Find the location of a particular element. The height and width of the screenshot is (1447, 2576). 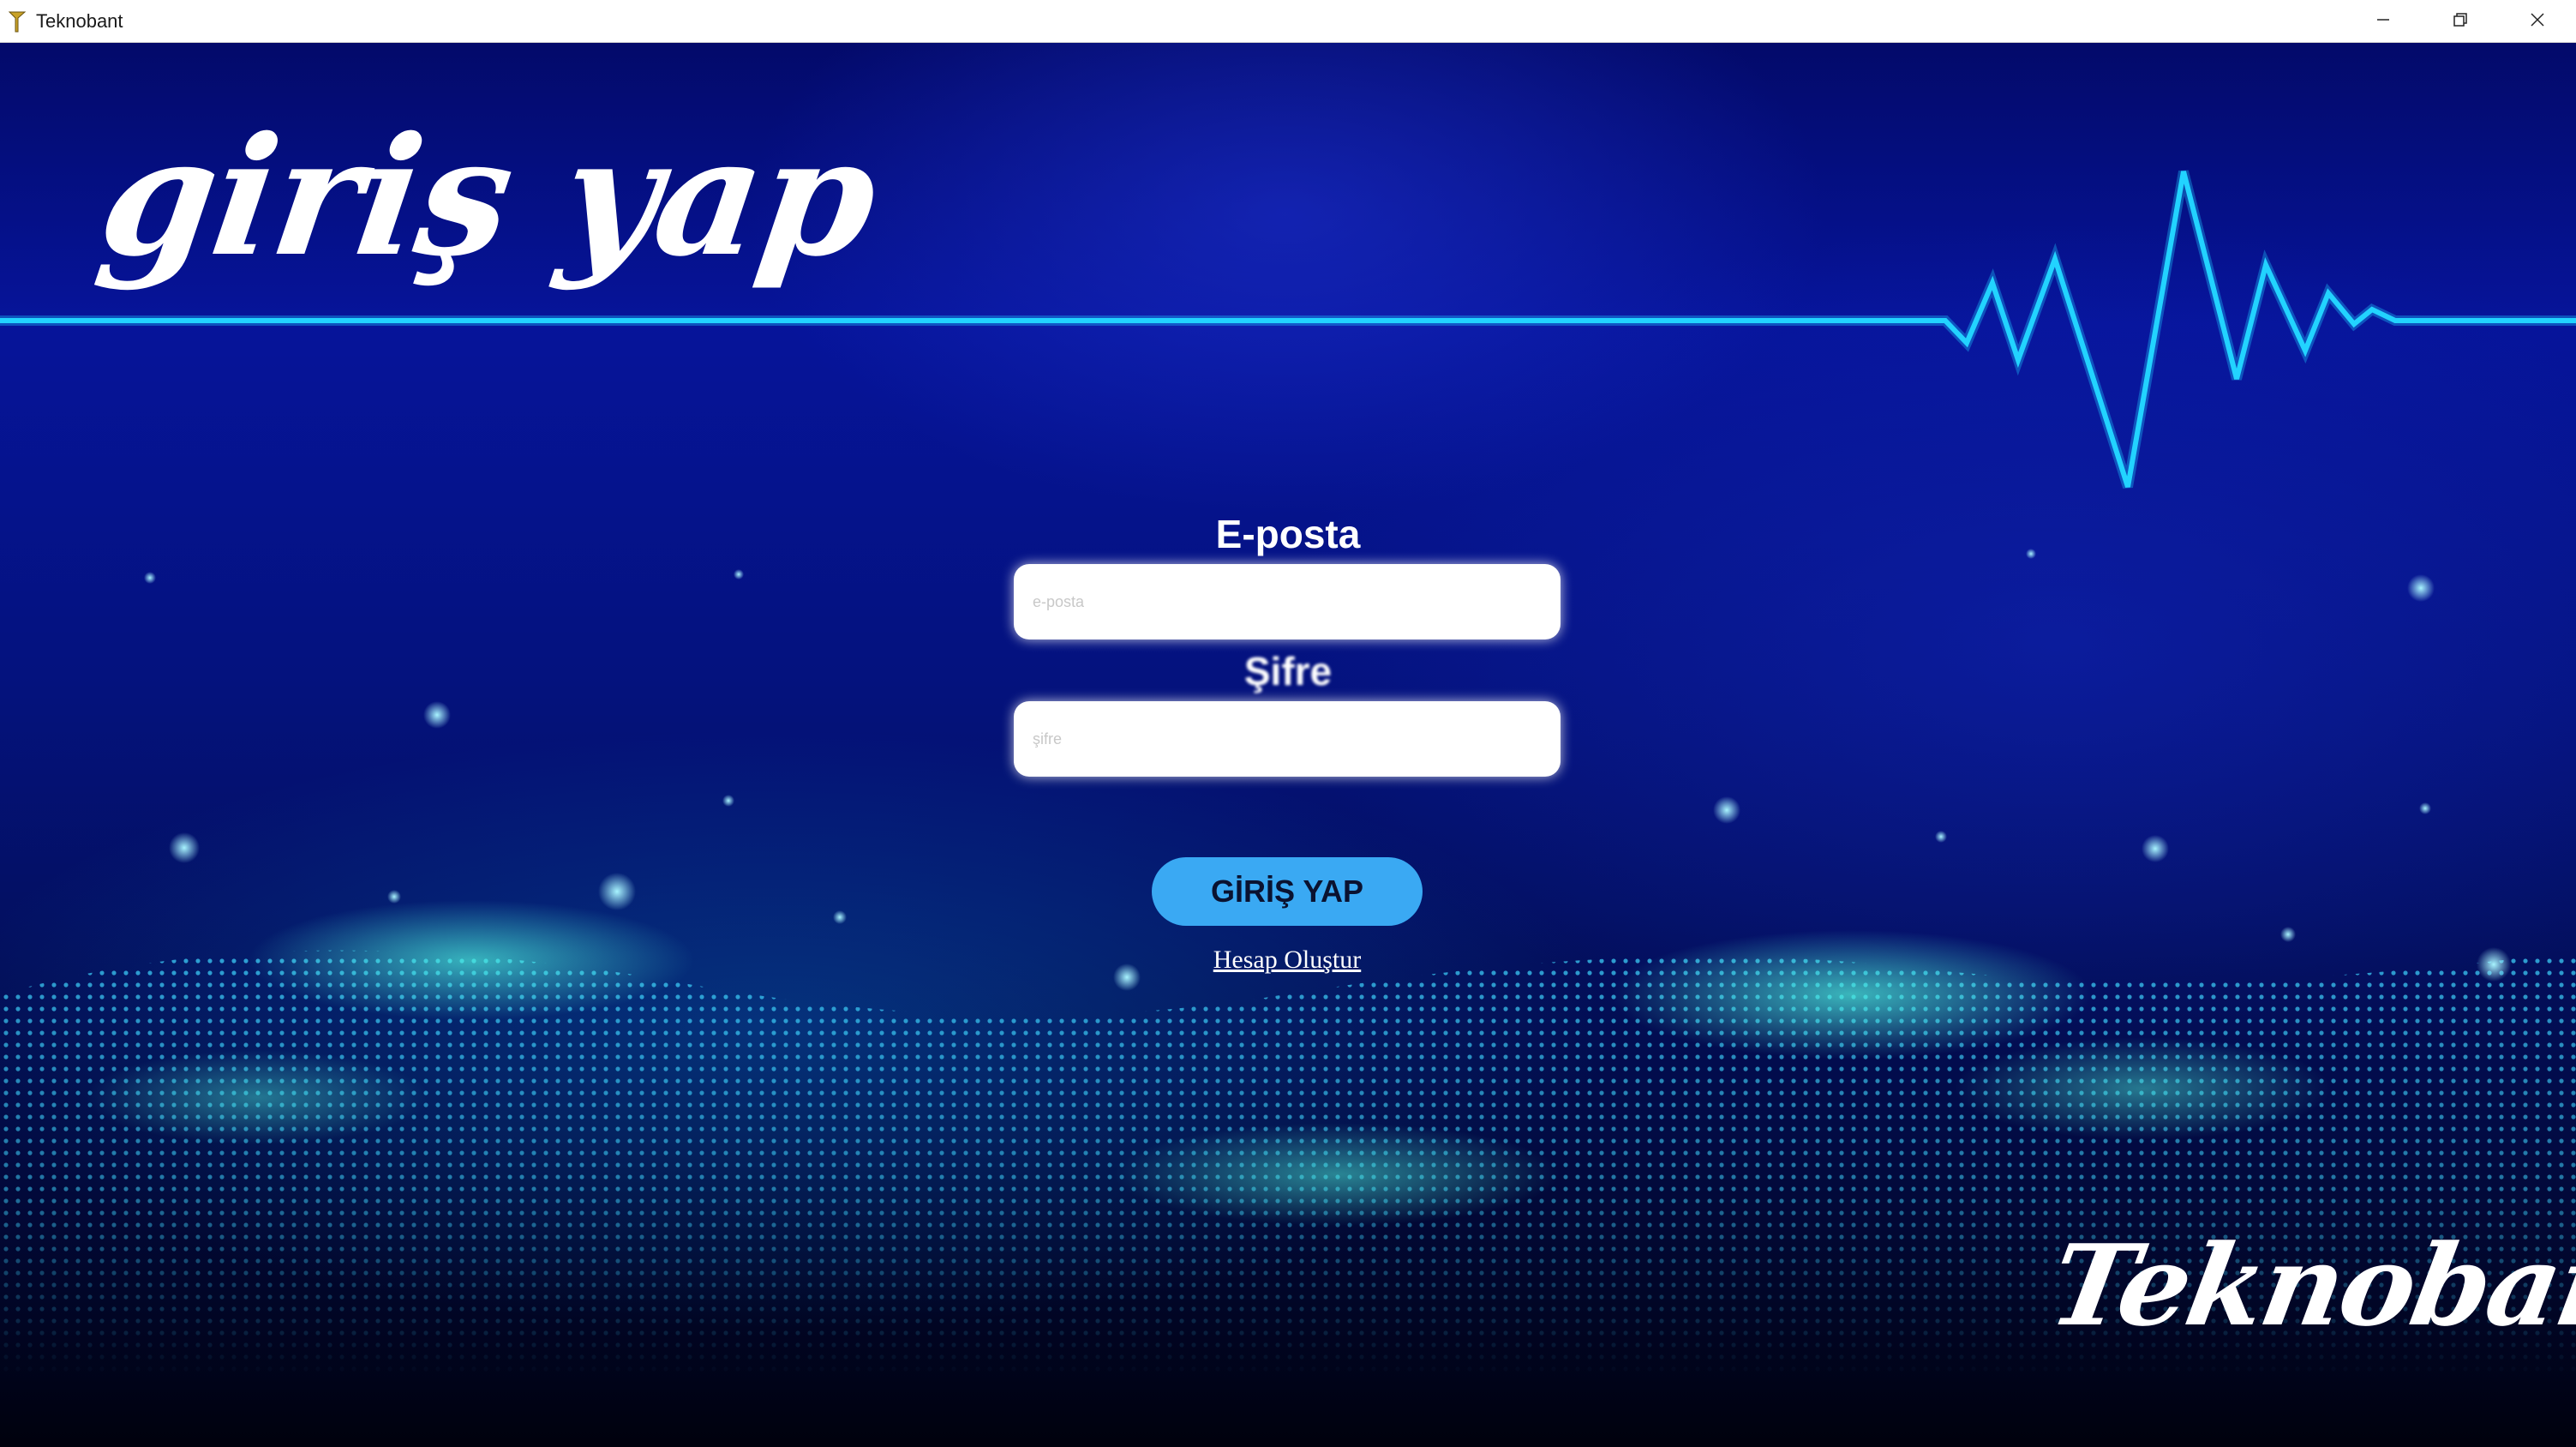

restore-icon is located at coordinates (2460, 22).